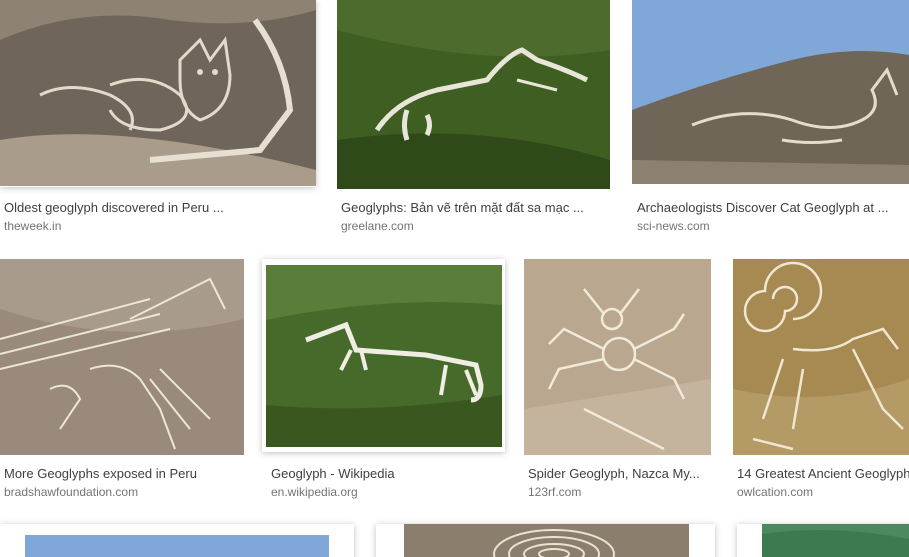 Image resolution: width=909 pixels, height=557 pixels. What do you see at coordinates (476, 226) in the screenshot?
I see `result-source: greelane.com` at bounding box center [476, 226].